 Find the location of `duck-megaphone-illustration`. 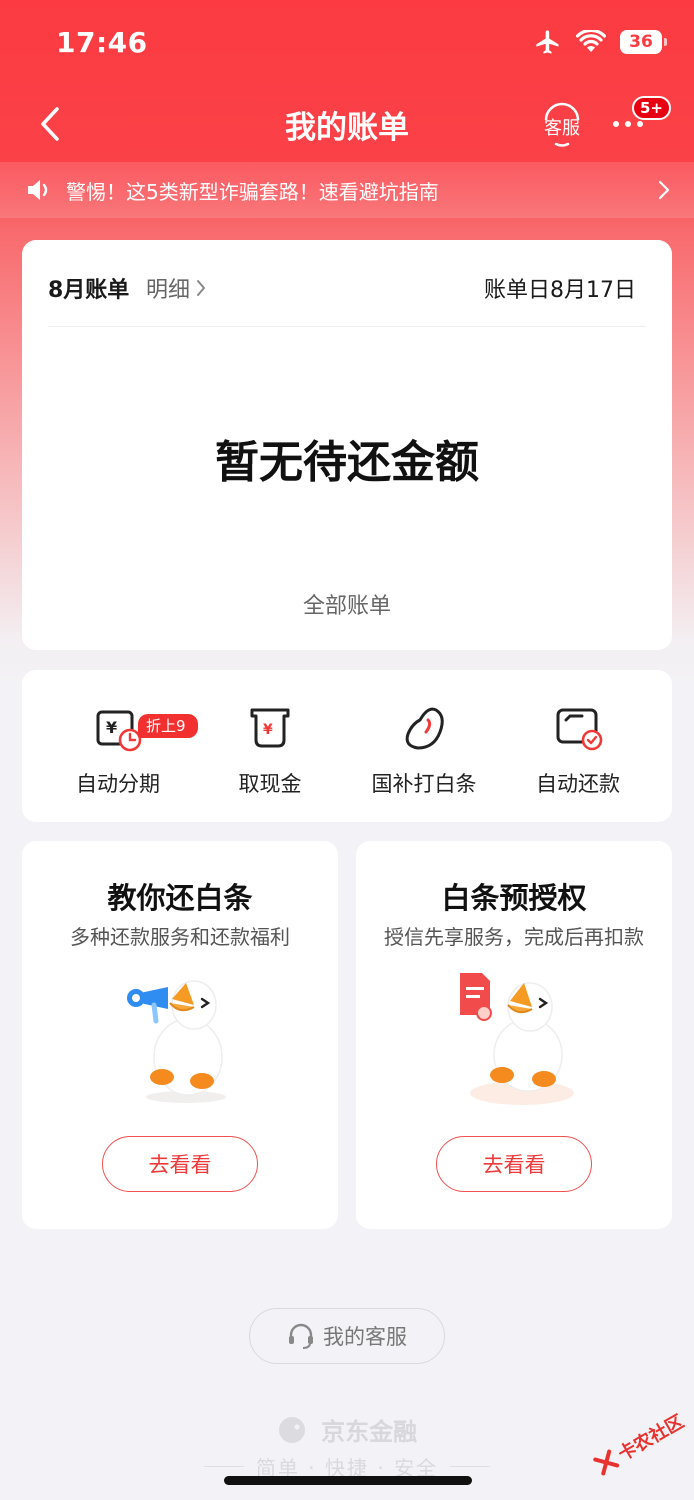

duck-megaphone-illustration is located at coordinates (176, 1041).